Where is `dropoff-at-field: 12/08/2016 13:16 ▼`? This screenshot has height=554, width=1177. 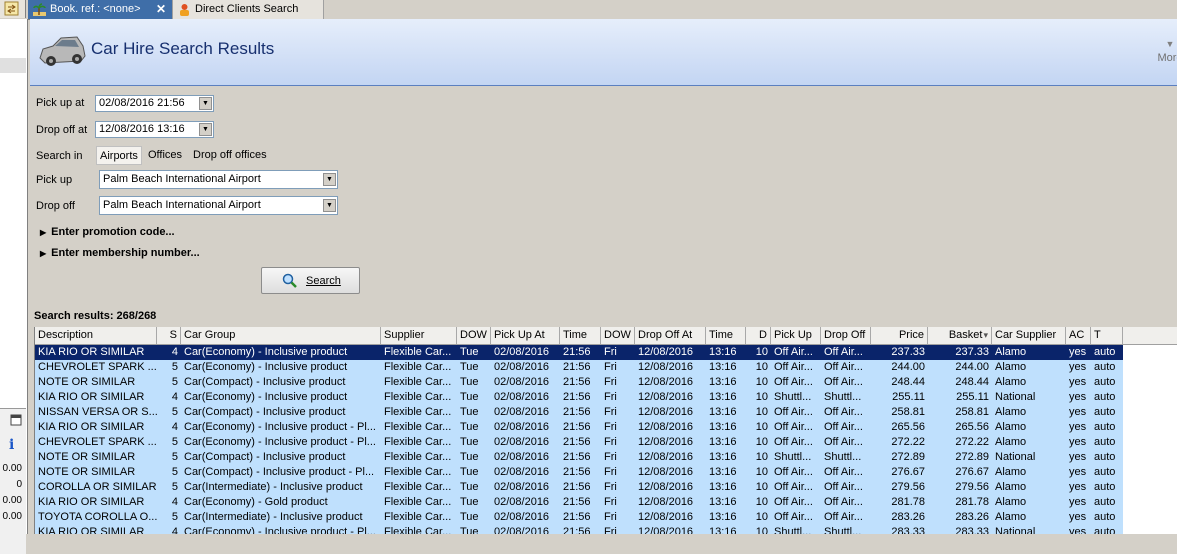 dropoff-at-field: 12/08/2016 13:16 ▼ is located at coordinates (154, 129).